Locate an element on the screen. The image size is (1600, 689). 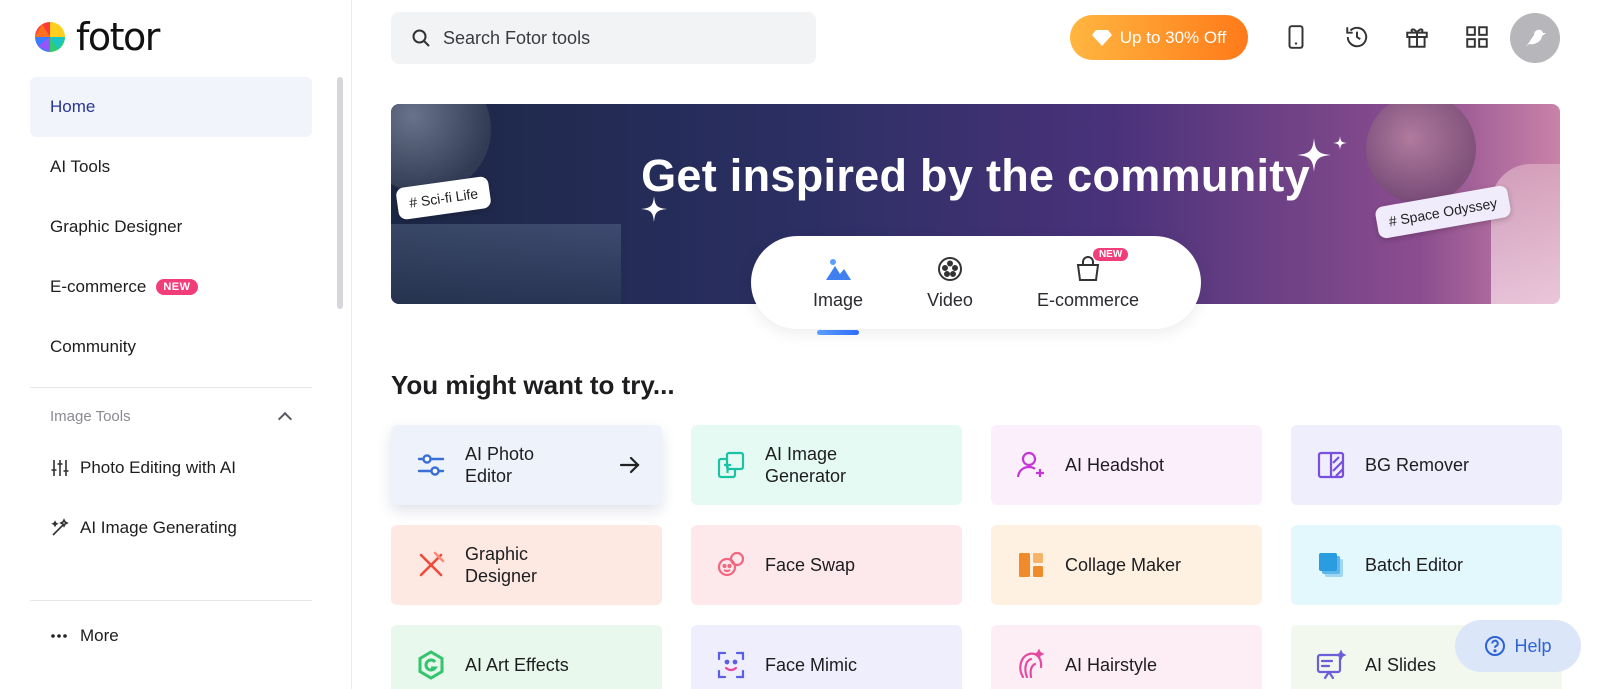
search-input is located at coordinates (623, 38).